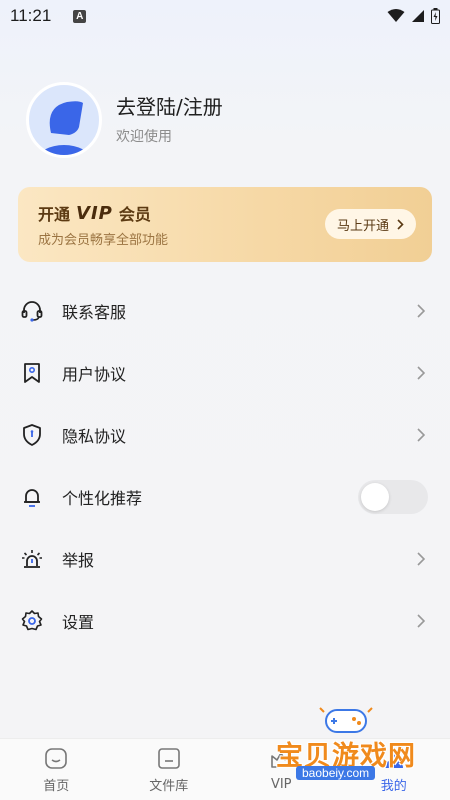 This screenshot has height=800, width=450. What do you see at coordinates (225, 373) in the screenshot?
I see `menu-item-user-agreement: 用户协议` at bounding box center [225, 373].